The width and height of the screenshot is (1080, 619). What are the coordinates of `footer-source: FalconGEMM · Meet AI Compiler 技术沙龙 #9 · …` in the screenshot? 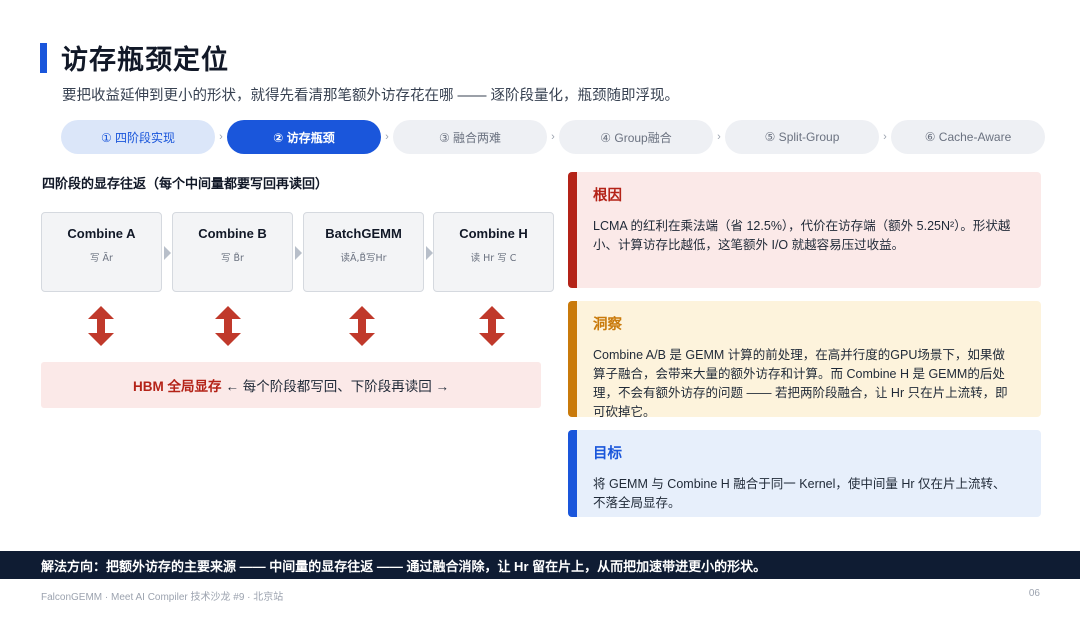 It's located at (162, 597).